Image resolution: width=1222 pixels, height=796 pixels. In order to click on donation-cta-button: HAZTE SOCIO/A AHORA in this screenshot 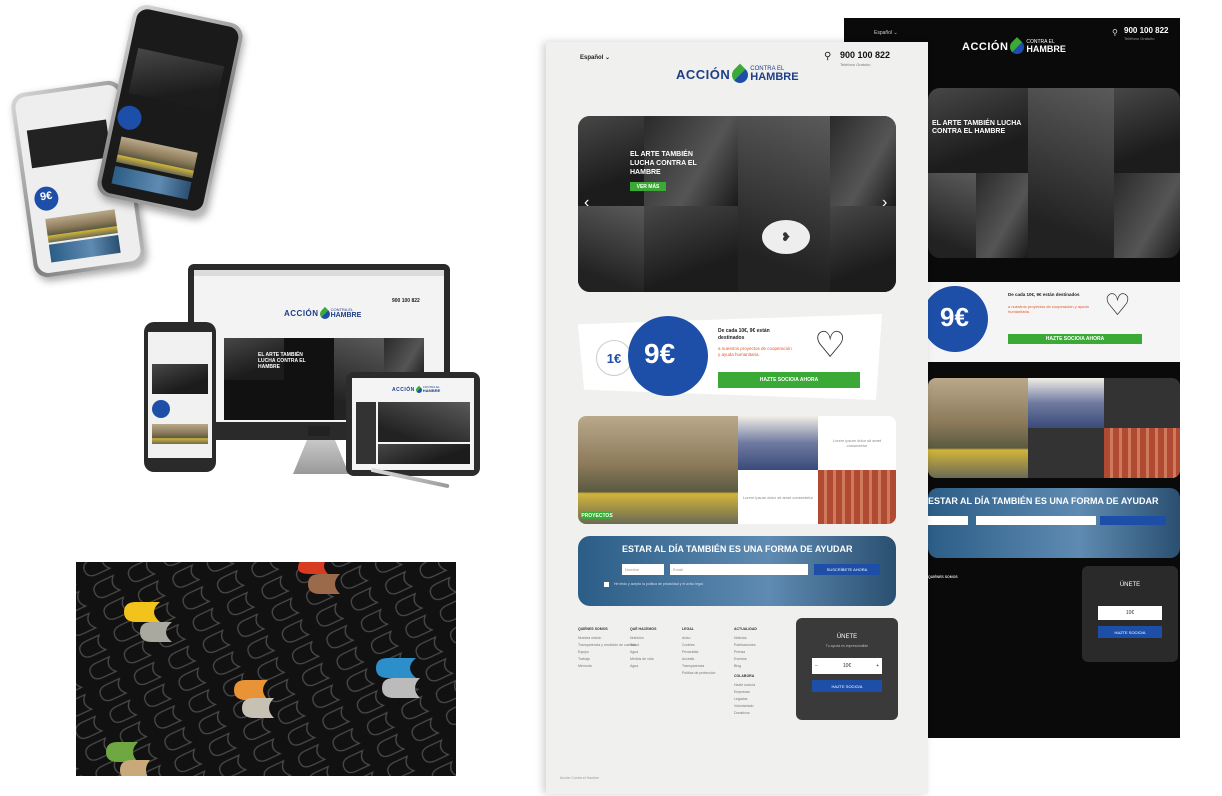, I will do `click(789, 380)`.